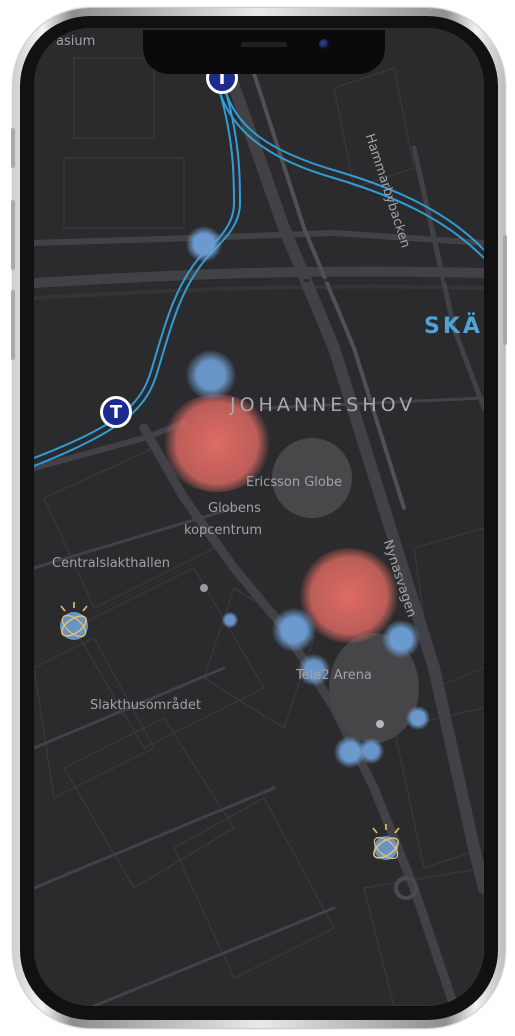 The image size is (515, 1036). What do you see at coordinates (13, 148) in the screenshot?
I see `silent-switch` at bounding box center [13, 148].